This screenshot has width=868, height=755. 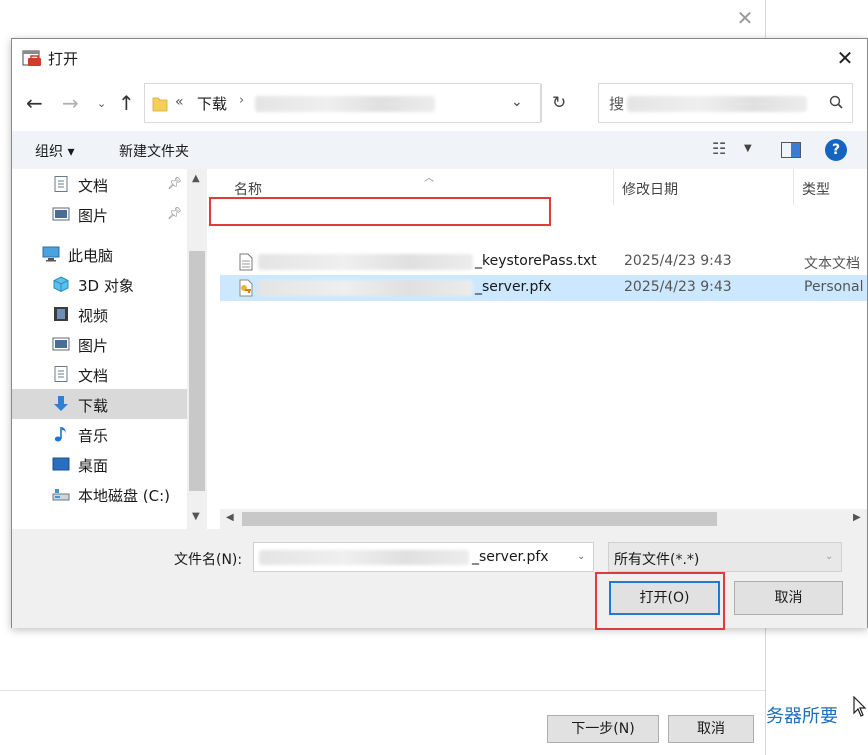 What do you see at coordinates (650, 189) in the screenshot?
I see `column-header-date: 修改日期` at bounding box center [650, 189].